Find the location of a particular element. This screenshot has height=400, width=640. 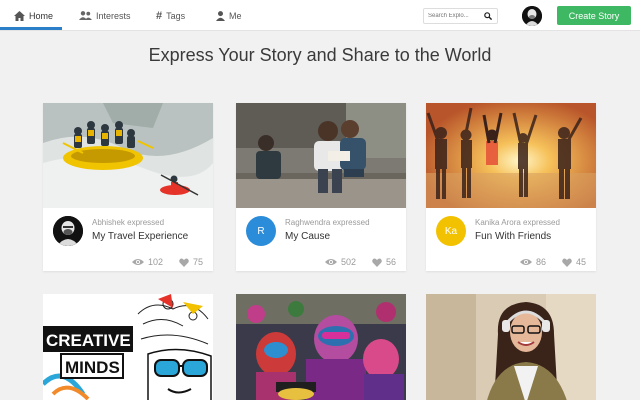

tab-interests: Interests is located at coordinates (105, 15).